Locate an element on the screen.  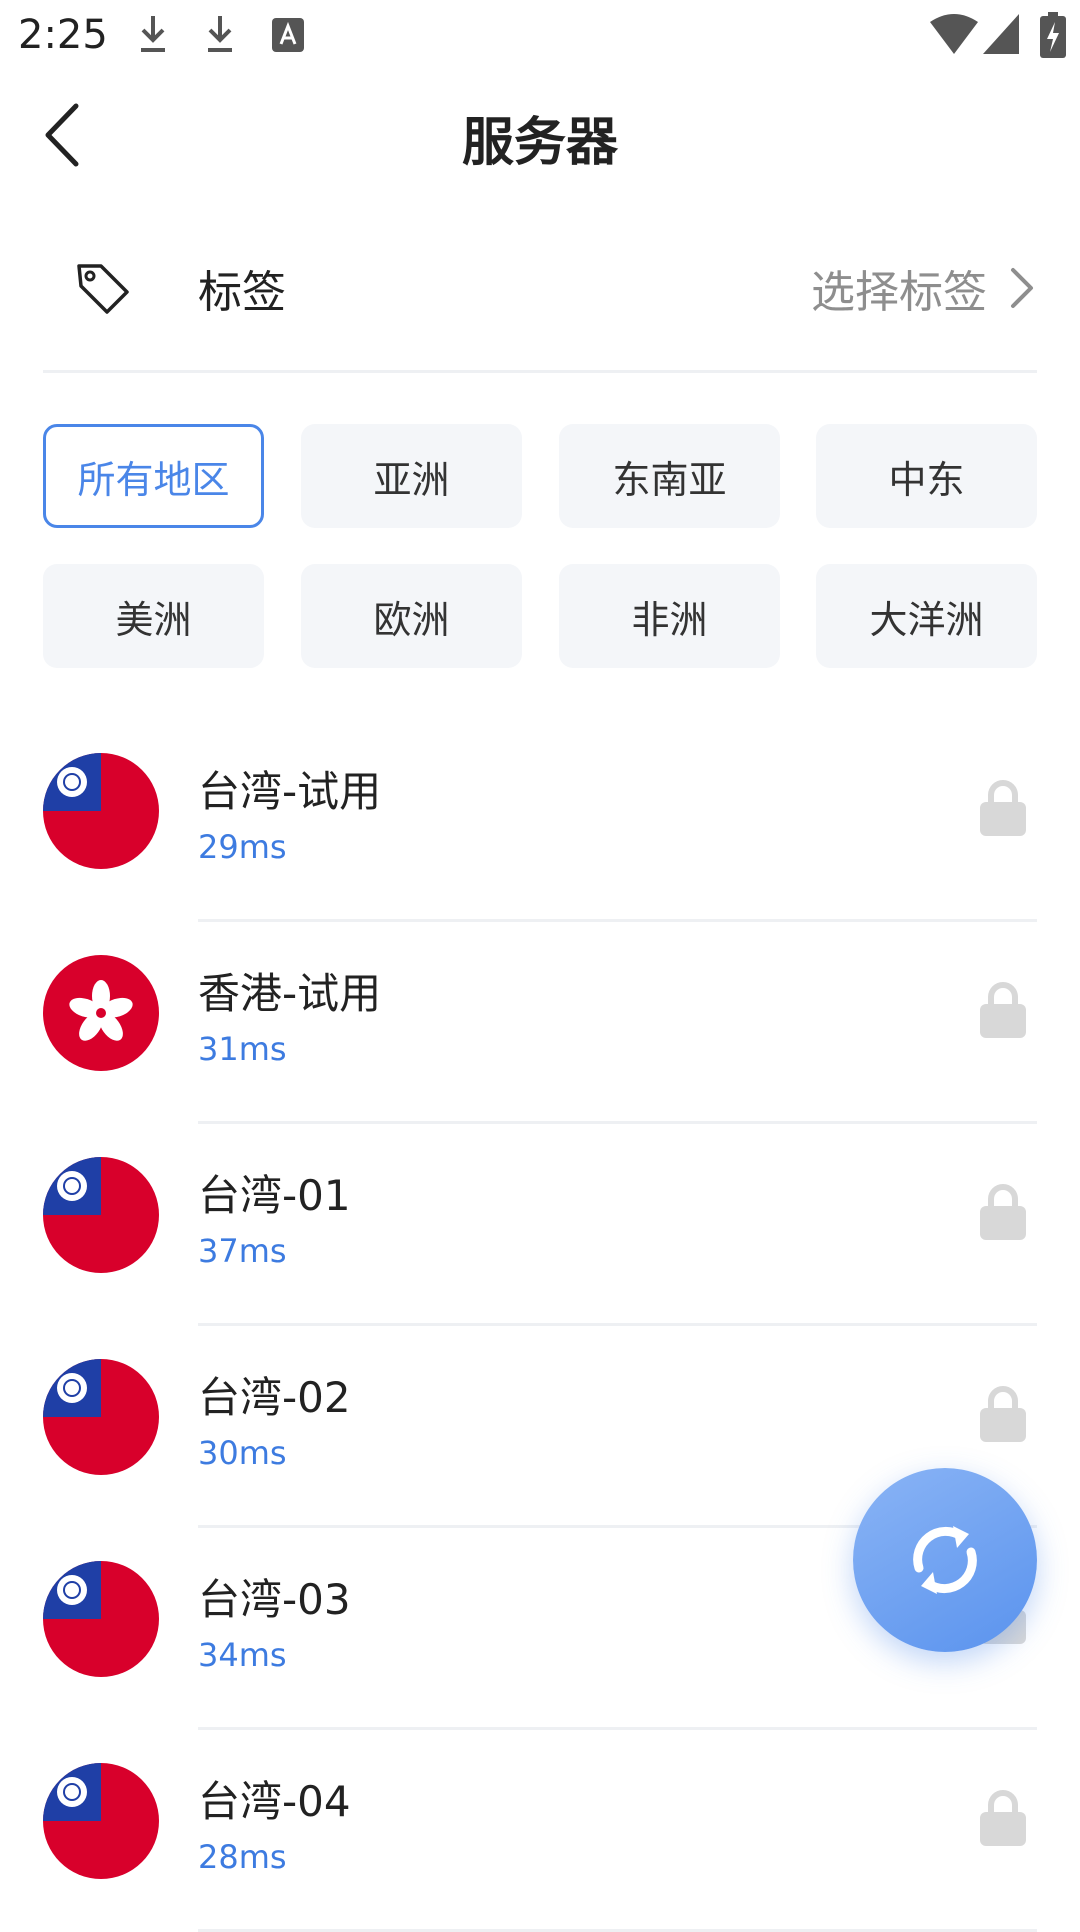
refresh-button is located at coordinates (945, 1560).